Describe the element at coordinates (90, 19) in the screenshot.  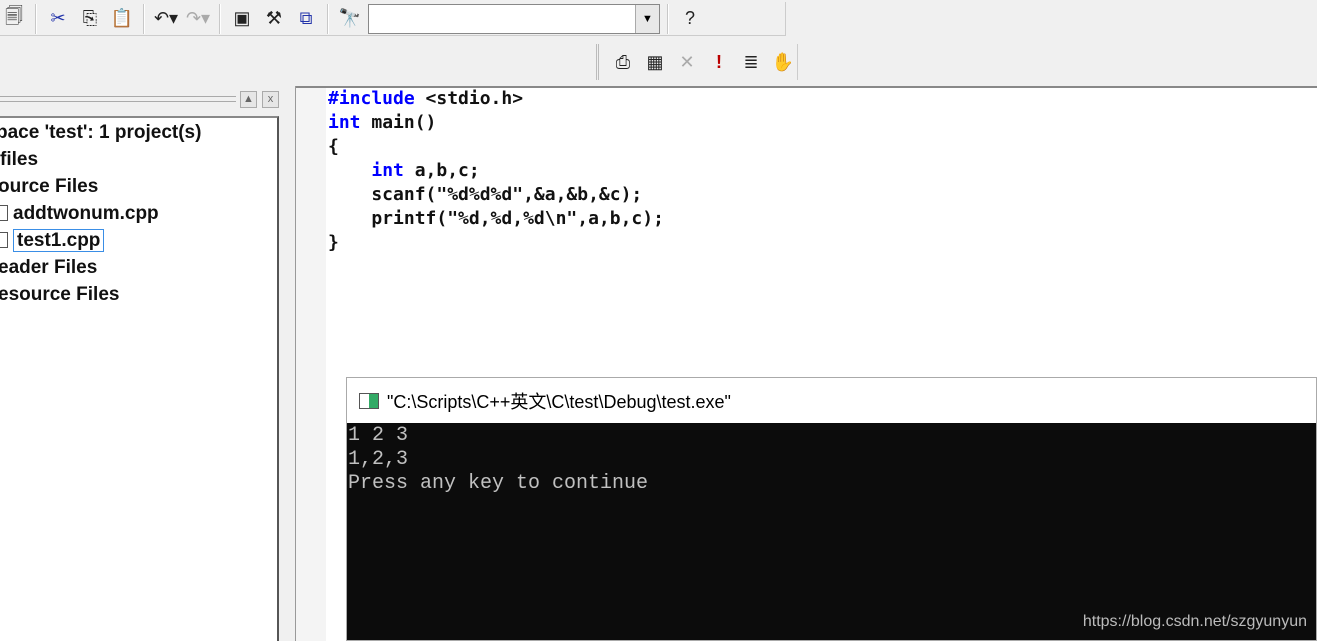
I see `copy-icon: ⎘` at that location.